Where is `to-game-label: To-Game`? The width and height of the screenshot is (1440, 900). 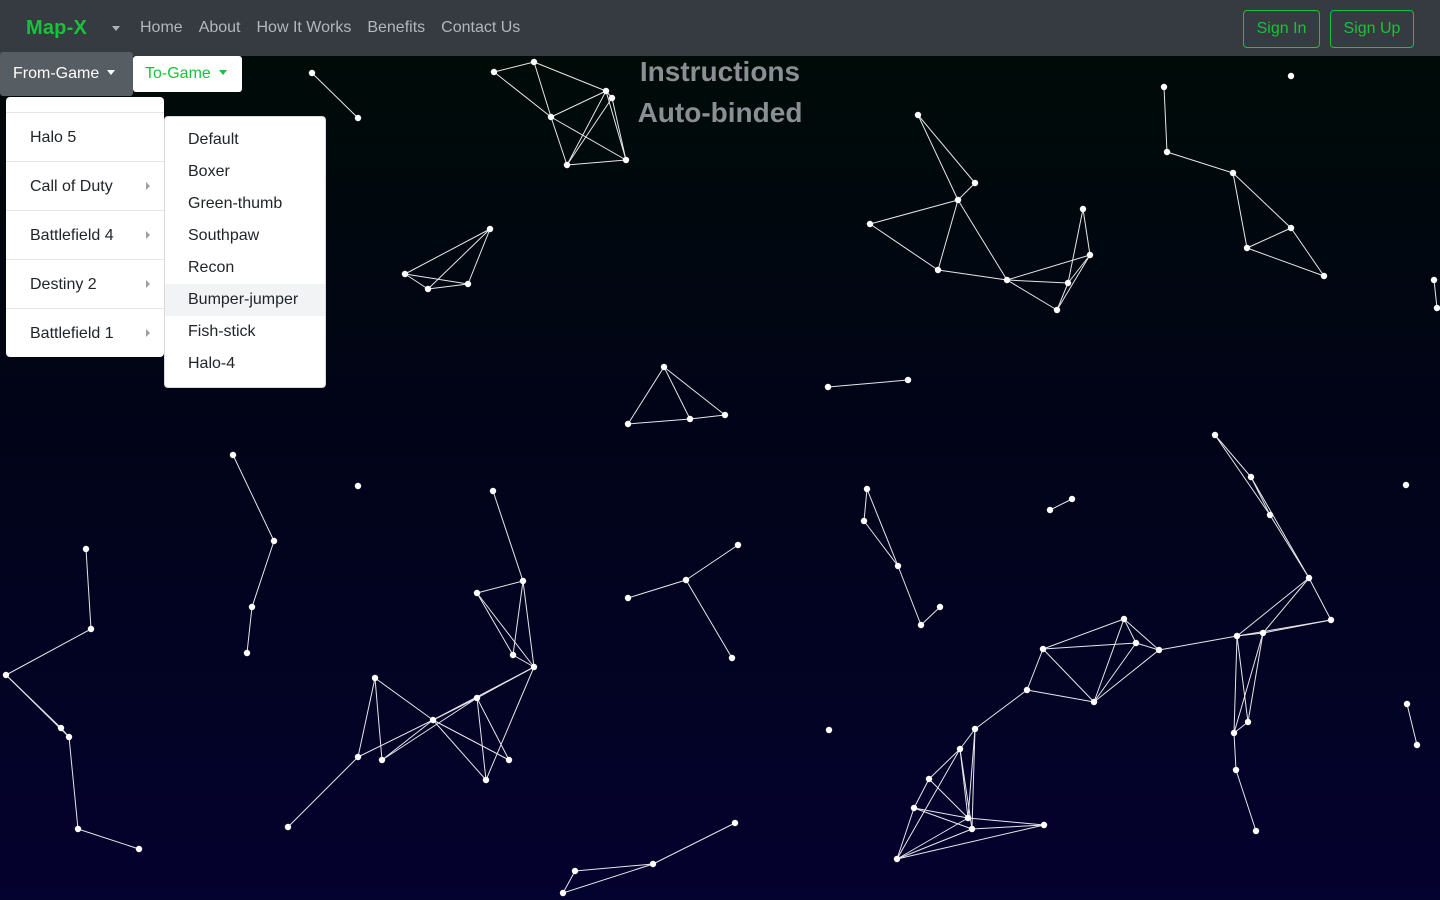 to-game-label: To-Game is located at coordinates (178, 73).